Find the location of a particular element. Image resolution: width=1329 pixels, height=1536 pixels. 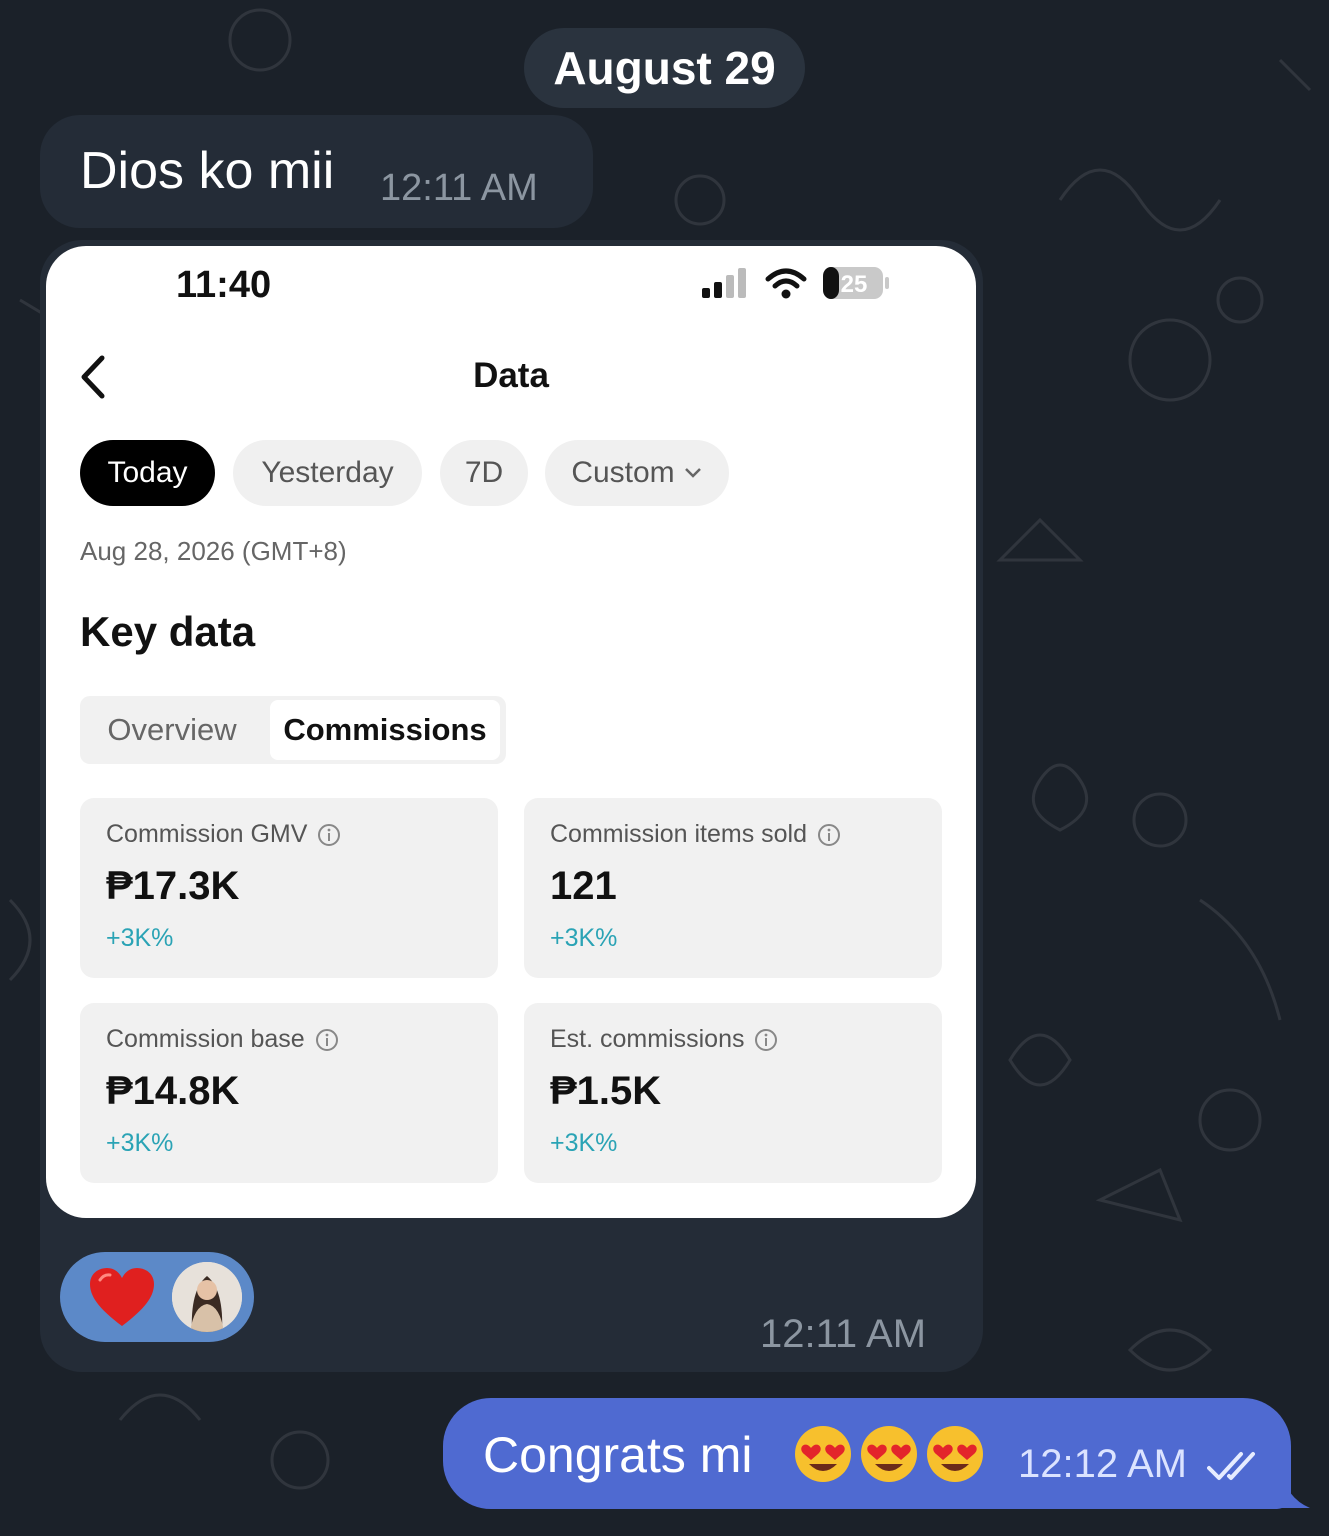

outgoing-message-bubble: Congrats mi 12:12 AM is located at coordinates (867, 1453).